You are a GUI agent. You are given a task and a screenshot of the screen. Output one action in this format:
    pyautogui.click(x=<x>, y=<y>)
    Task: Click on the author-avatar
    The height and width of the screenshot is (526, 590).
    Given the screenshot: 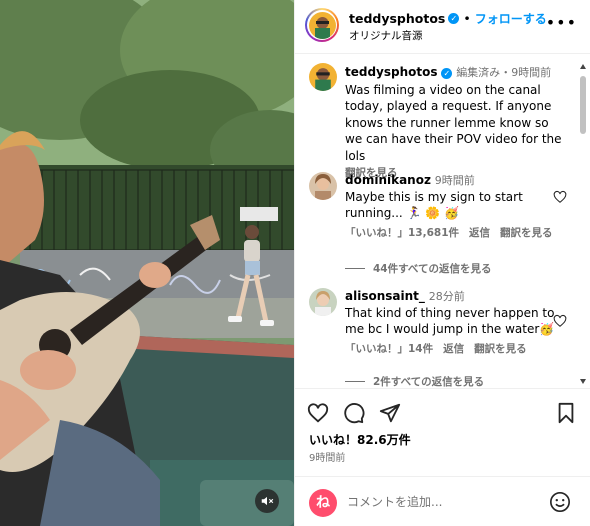 What is the action you would take?
    pyautogui.click(x=322, y=25)
    